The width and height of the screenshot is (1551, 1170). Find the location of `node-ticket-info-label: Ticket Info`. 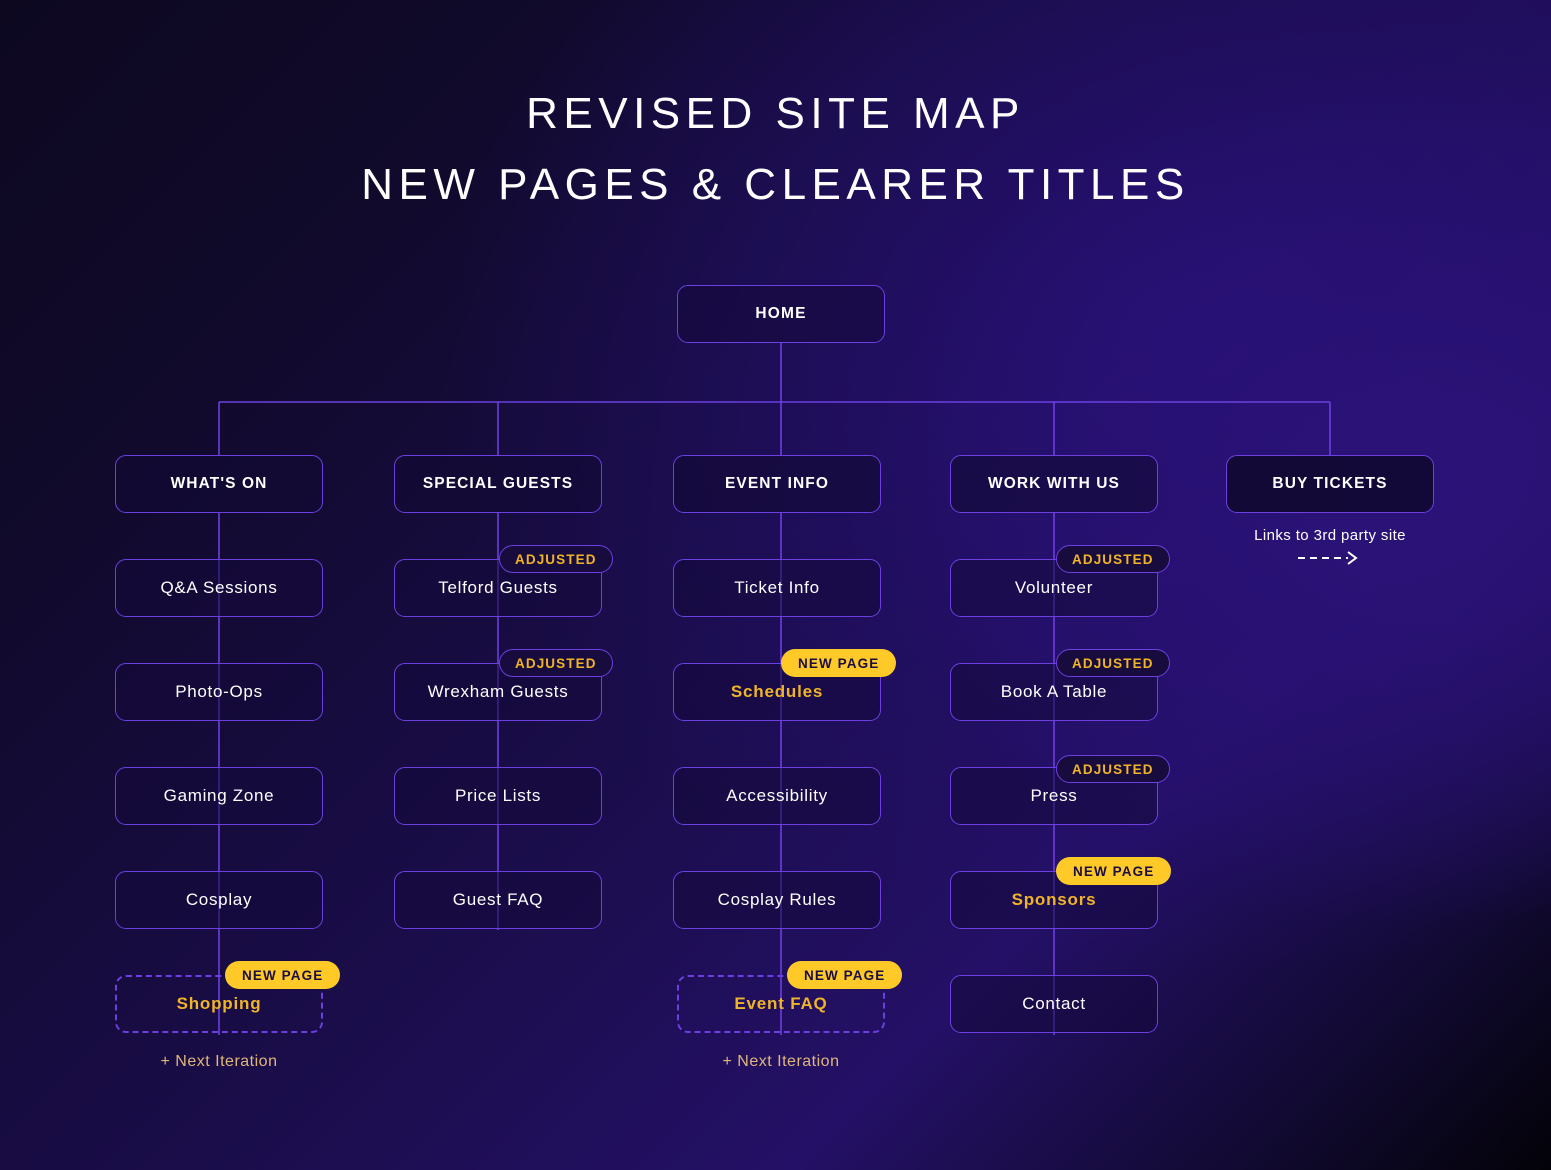

node-ticket-info-label: Ticket Info is located at coordinates (777, 587).